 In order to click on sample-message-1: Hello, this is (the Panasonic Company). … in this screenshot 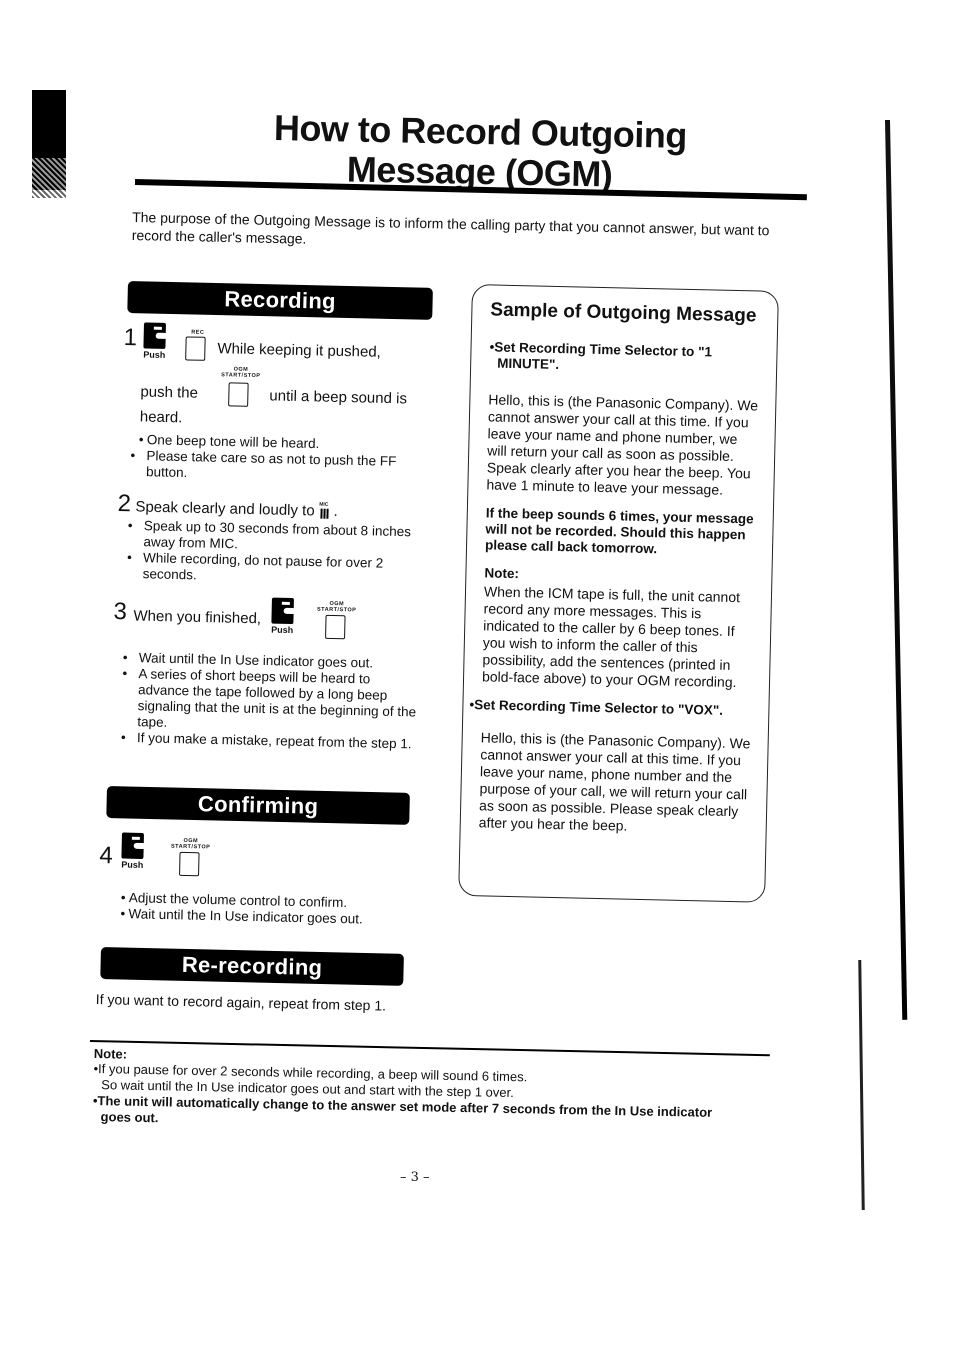, I will do `click(622, 444)`.